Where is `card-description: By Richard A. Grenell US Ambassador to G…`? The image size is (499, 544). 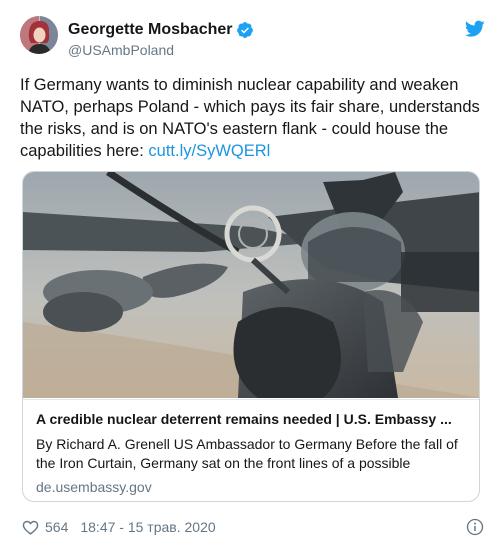 card-description: By Richard A. Grenell US Ambassador to G… is located at coordinates (247, 453).